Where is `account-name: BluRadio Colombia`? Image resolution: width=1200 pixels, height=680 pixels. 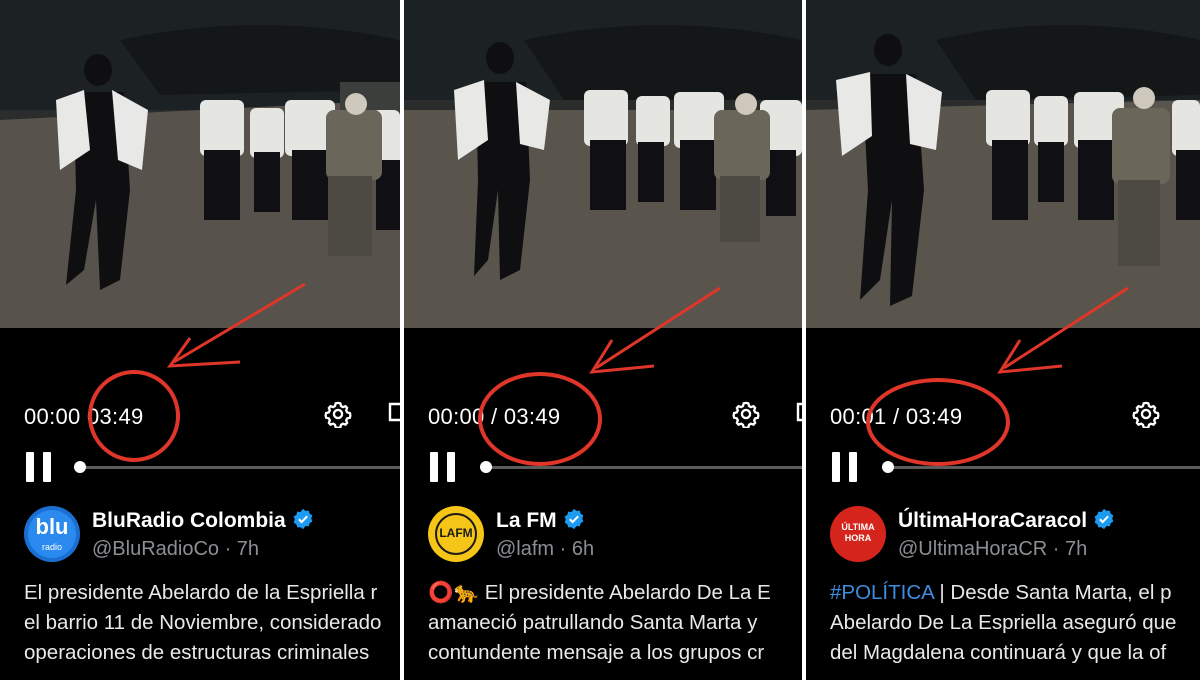
account-name: BluRadio Colombia is located at coordinates (203, 520).